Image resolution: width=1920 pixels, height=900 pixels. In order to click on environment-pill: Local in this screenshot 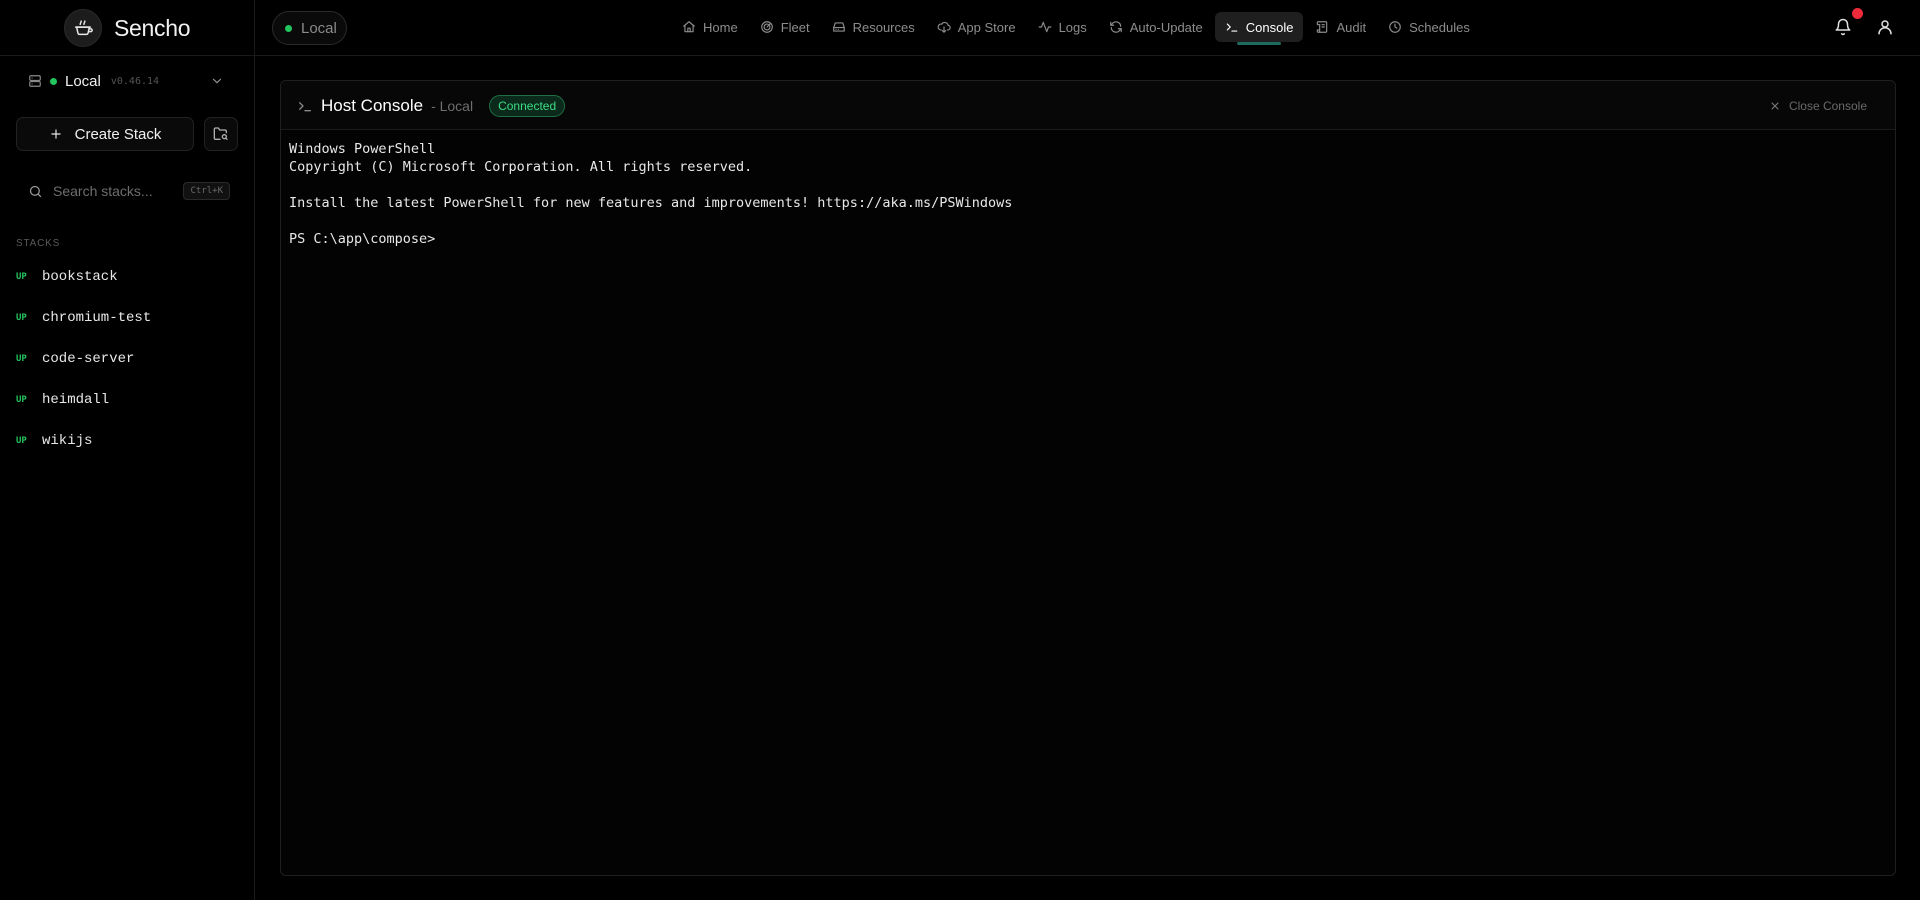, I will do `click(309, 28)`.